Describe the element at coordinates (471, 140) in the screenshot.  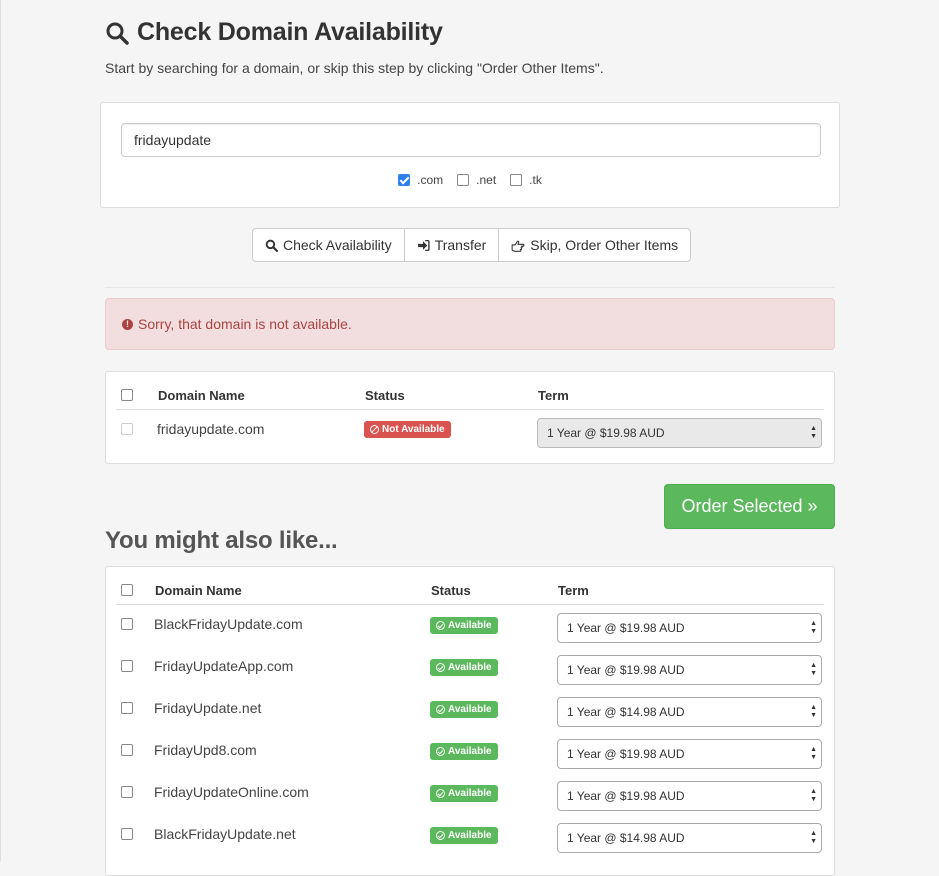
I see `domain-search-input` at that location.